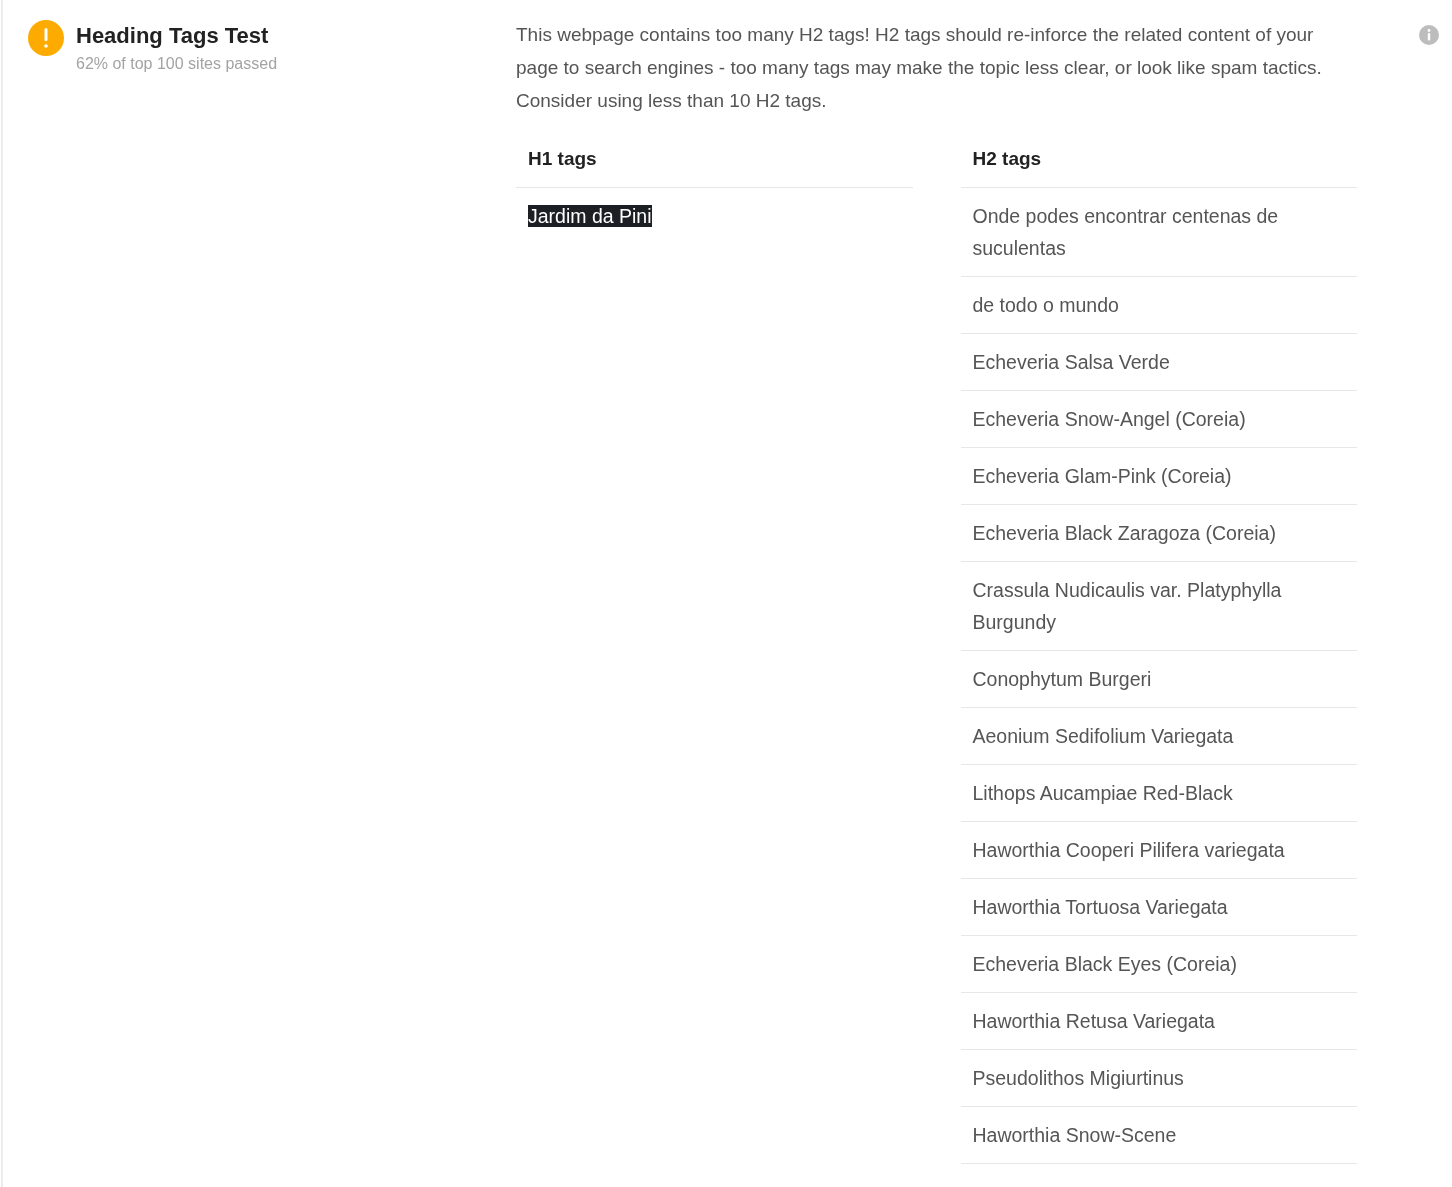 This screenshot has width=1452, height=1187. I want to click on heading-tag-text: Echeveria Black Eyes (Coreia), so click(1104, 964).